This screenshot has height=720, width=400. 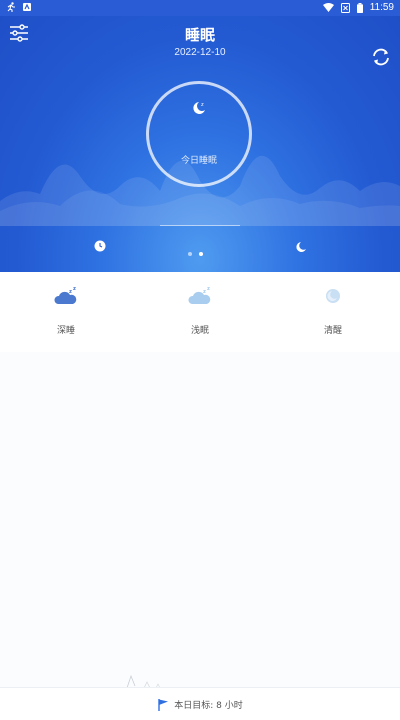 What do you see at coordinates (199, 134) in the screenshot?
I see `sleep-progress-ring` at bounding box center [199, 134].